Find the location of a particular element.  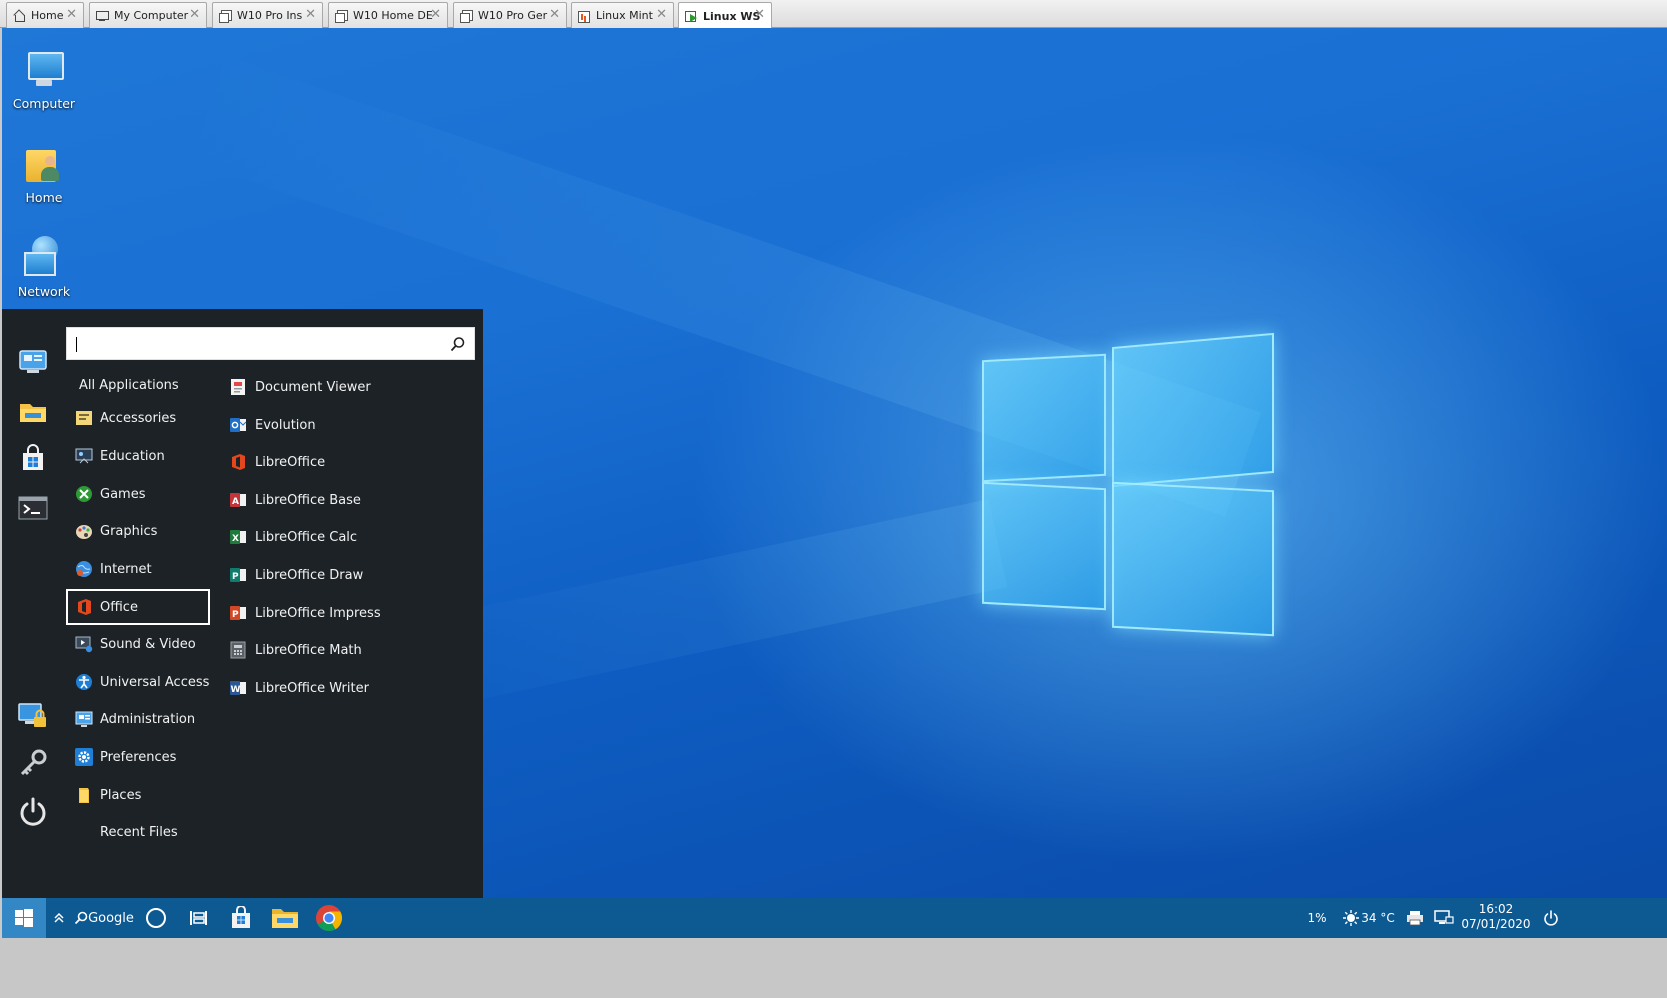

category-office: Office is located at coordinates (138, 607).